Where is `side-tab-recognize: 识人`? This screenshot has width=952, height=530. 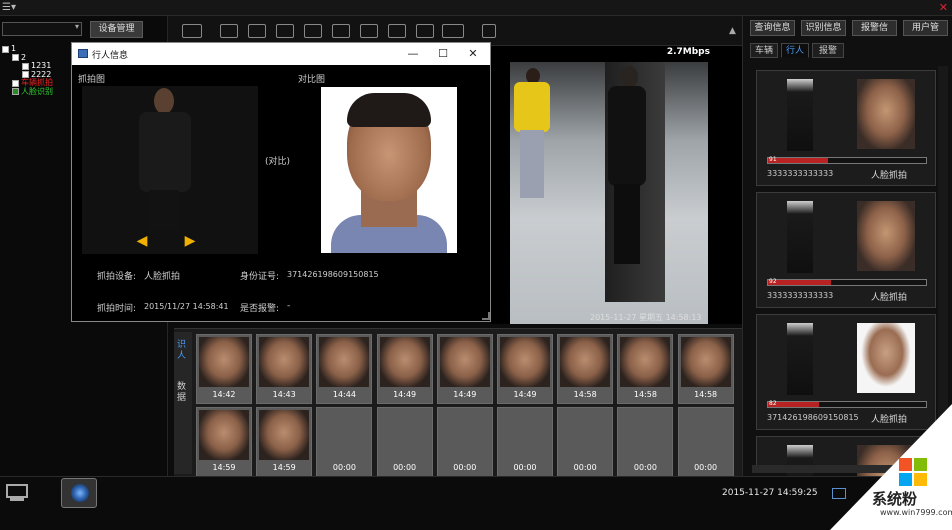 side-tab-recognize: 识人 is located at coordinates (183, 351).